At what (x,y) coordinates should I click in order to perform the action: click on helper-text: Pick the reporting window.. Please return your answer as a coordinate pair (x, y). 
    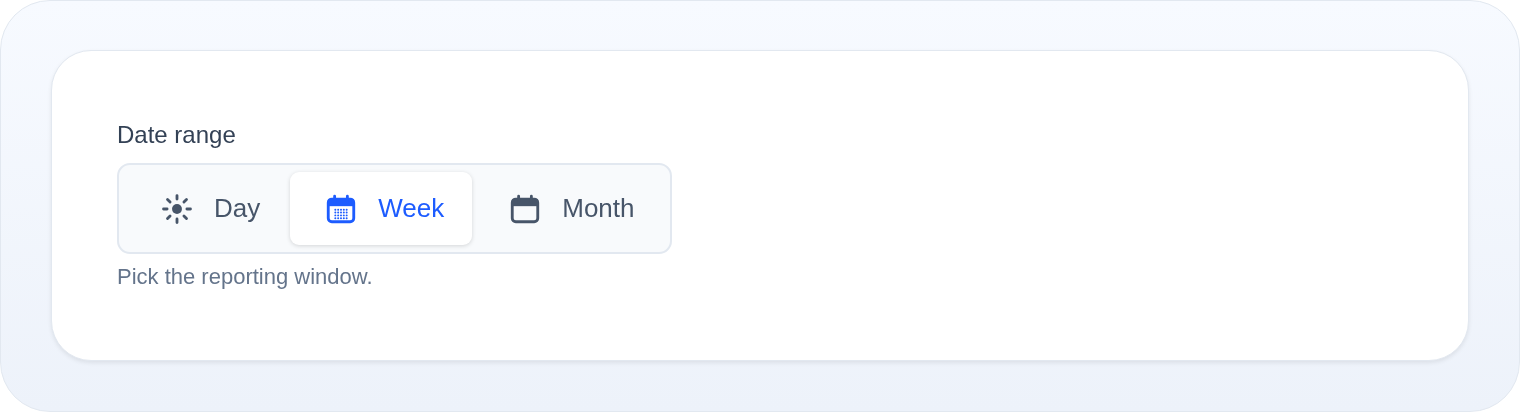
    Looking at the image, I should click on (245, 277).